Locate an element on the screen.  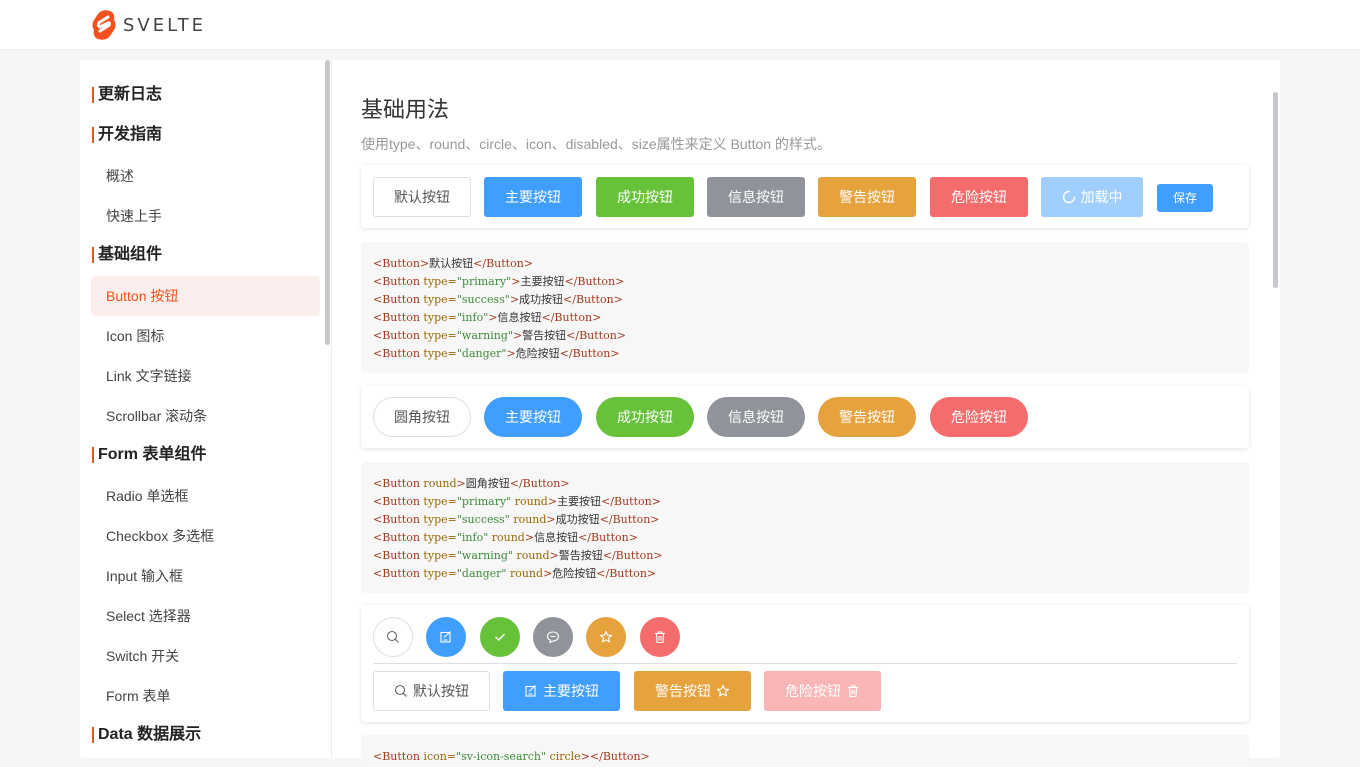
round-danger-button: 危险按钮 is located at coordinates (979, 417).